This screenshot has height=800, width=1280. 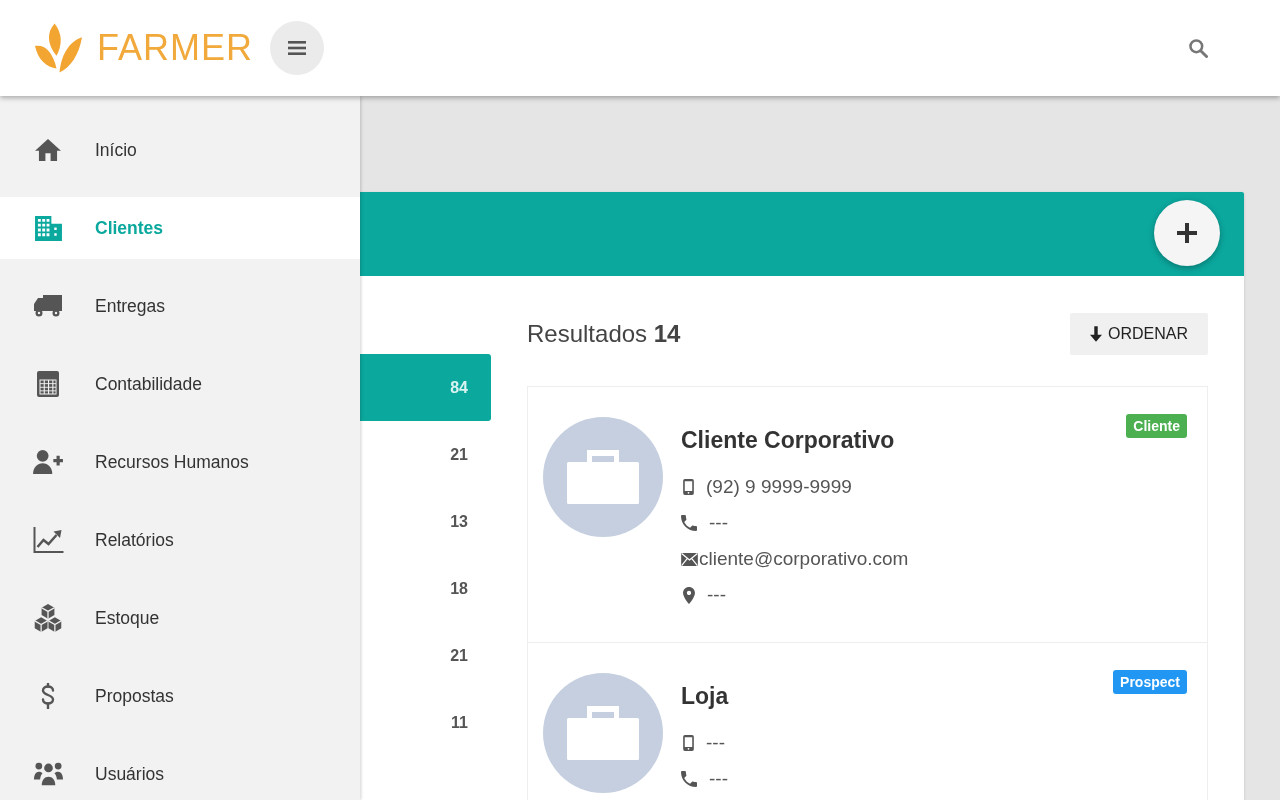 I want to click on nav-item: Contabilidade, so click(x=180, y=384).